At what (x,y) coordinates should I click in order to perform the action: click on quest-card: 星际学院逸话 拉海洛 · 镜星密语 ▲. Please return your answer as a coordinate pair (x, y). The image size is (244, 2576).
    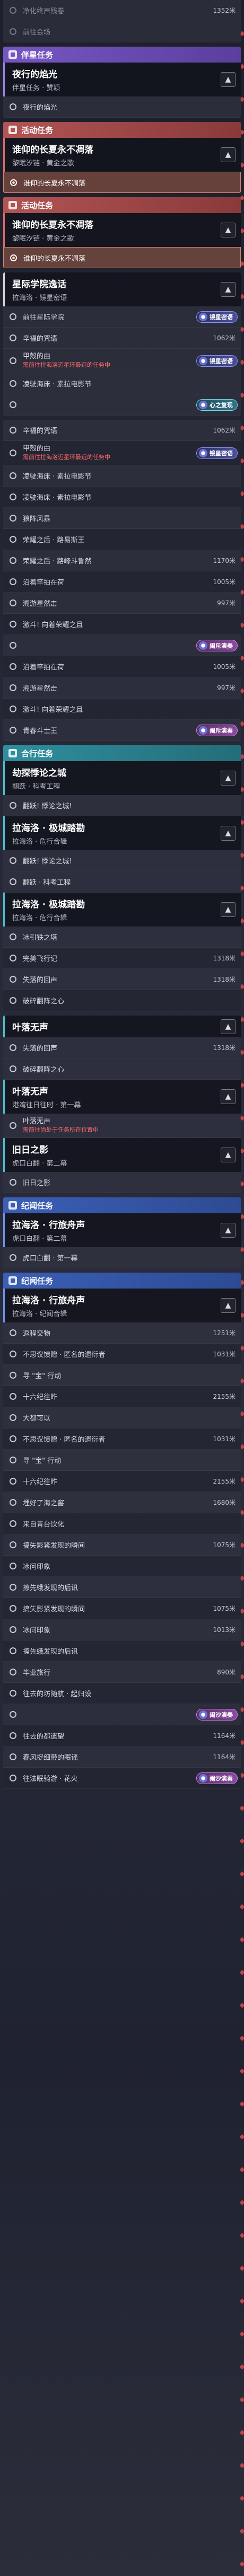
    Looking at the image, I should click on (122, 289).